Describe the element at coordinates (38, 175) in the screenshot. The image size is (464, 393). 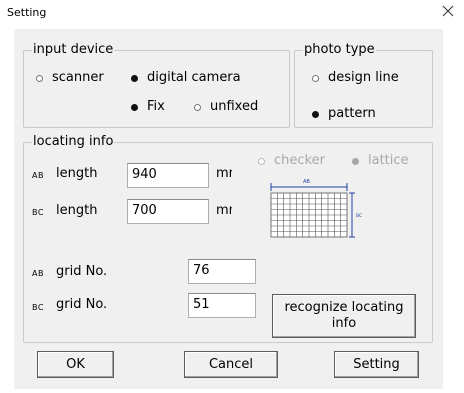
I see `ab-length-tag: AB` at that location.